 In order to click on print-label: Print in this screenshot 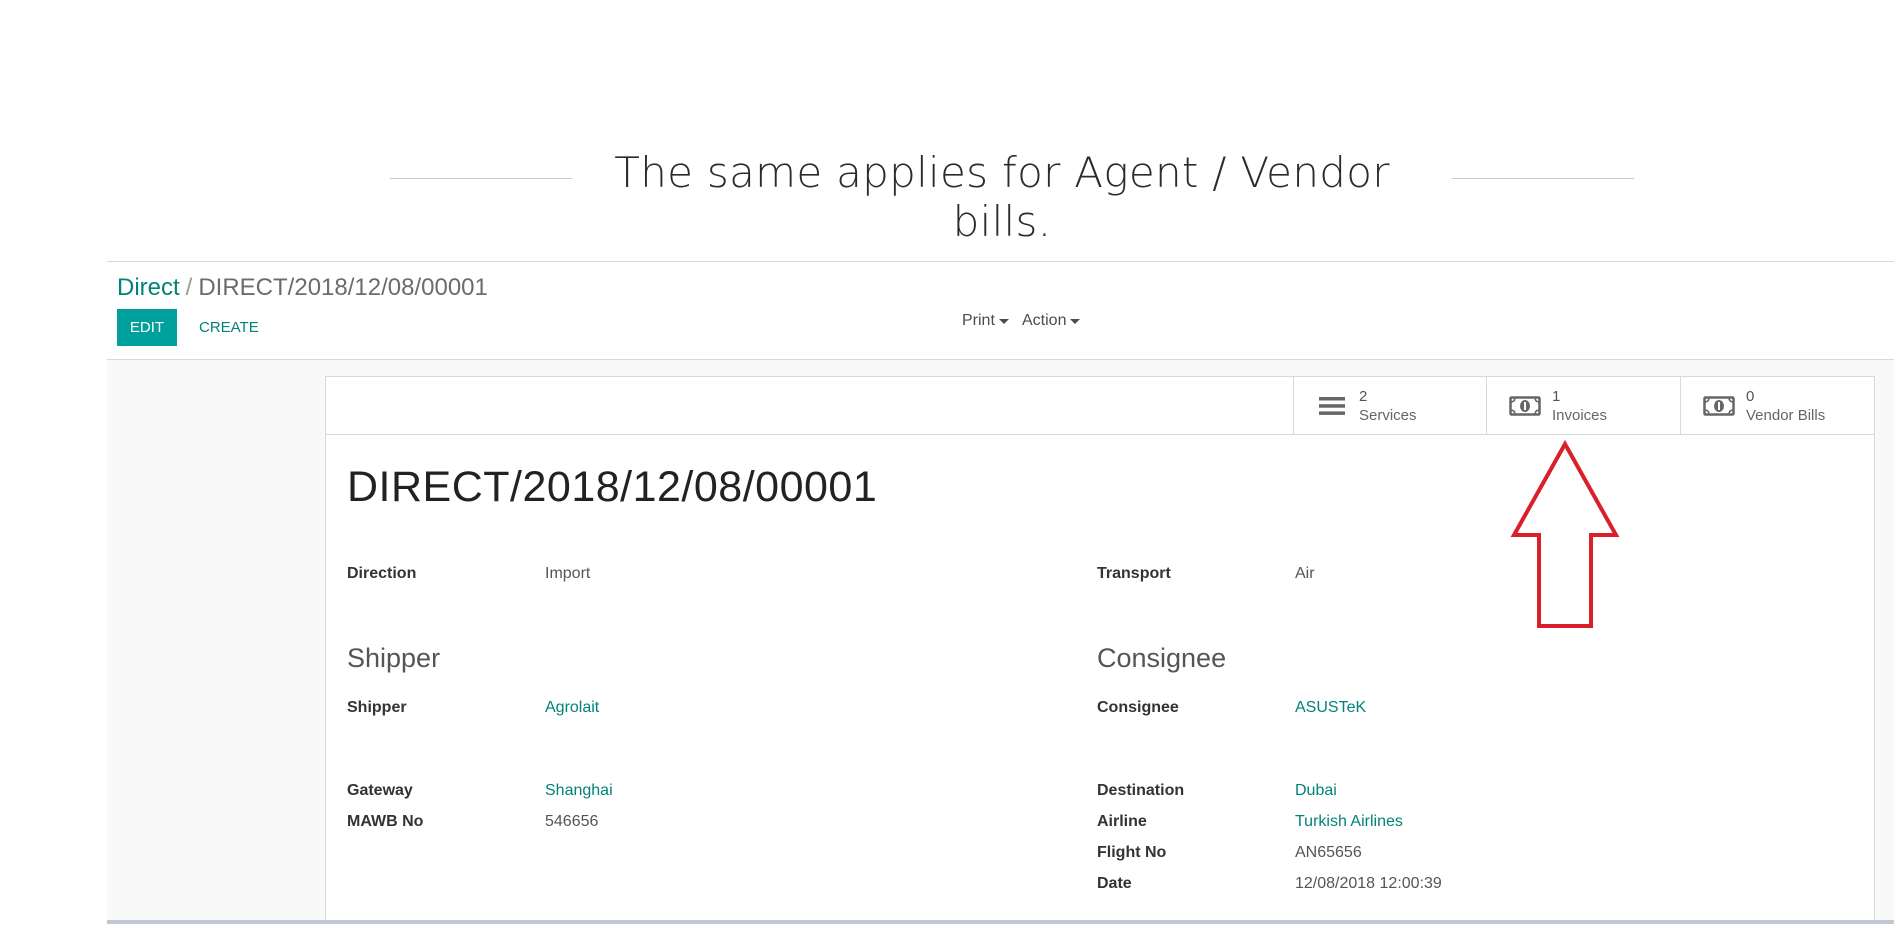, I will do `click(978, 320)`.